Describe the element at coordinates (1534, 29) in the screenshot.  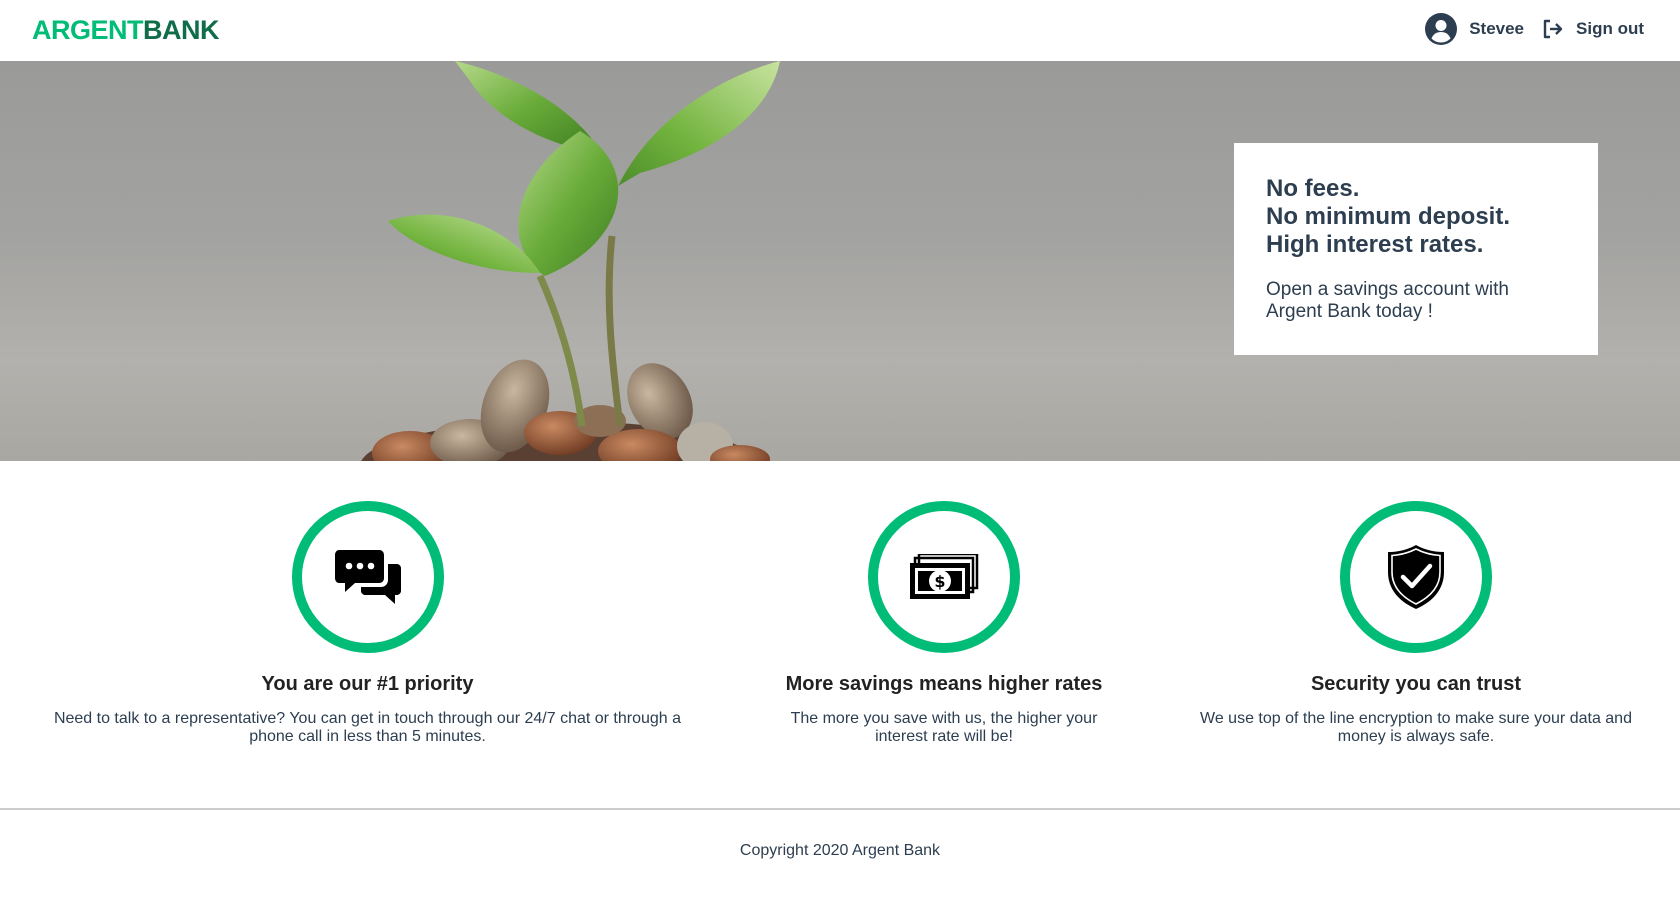
I see `nav-actions: Stevee Sign out` at that location.